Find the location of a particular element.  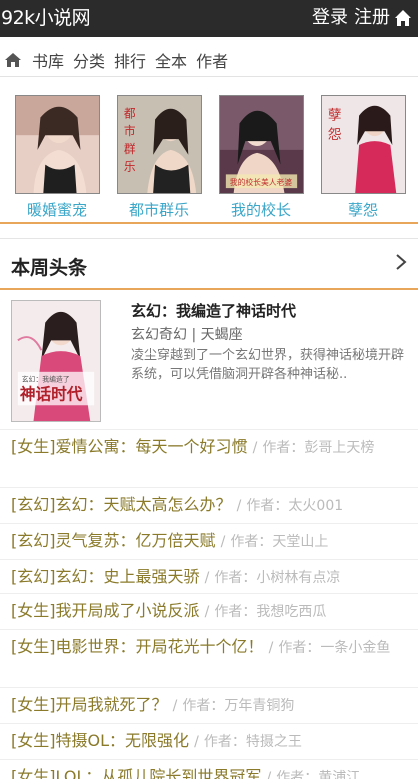

nav-item-author: 作者 is located at coordinates (212, 60).